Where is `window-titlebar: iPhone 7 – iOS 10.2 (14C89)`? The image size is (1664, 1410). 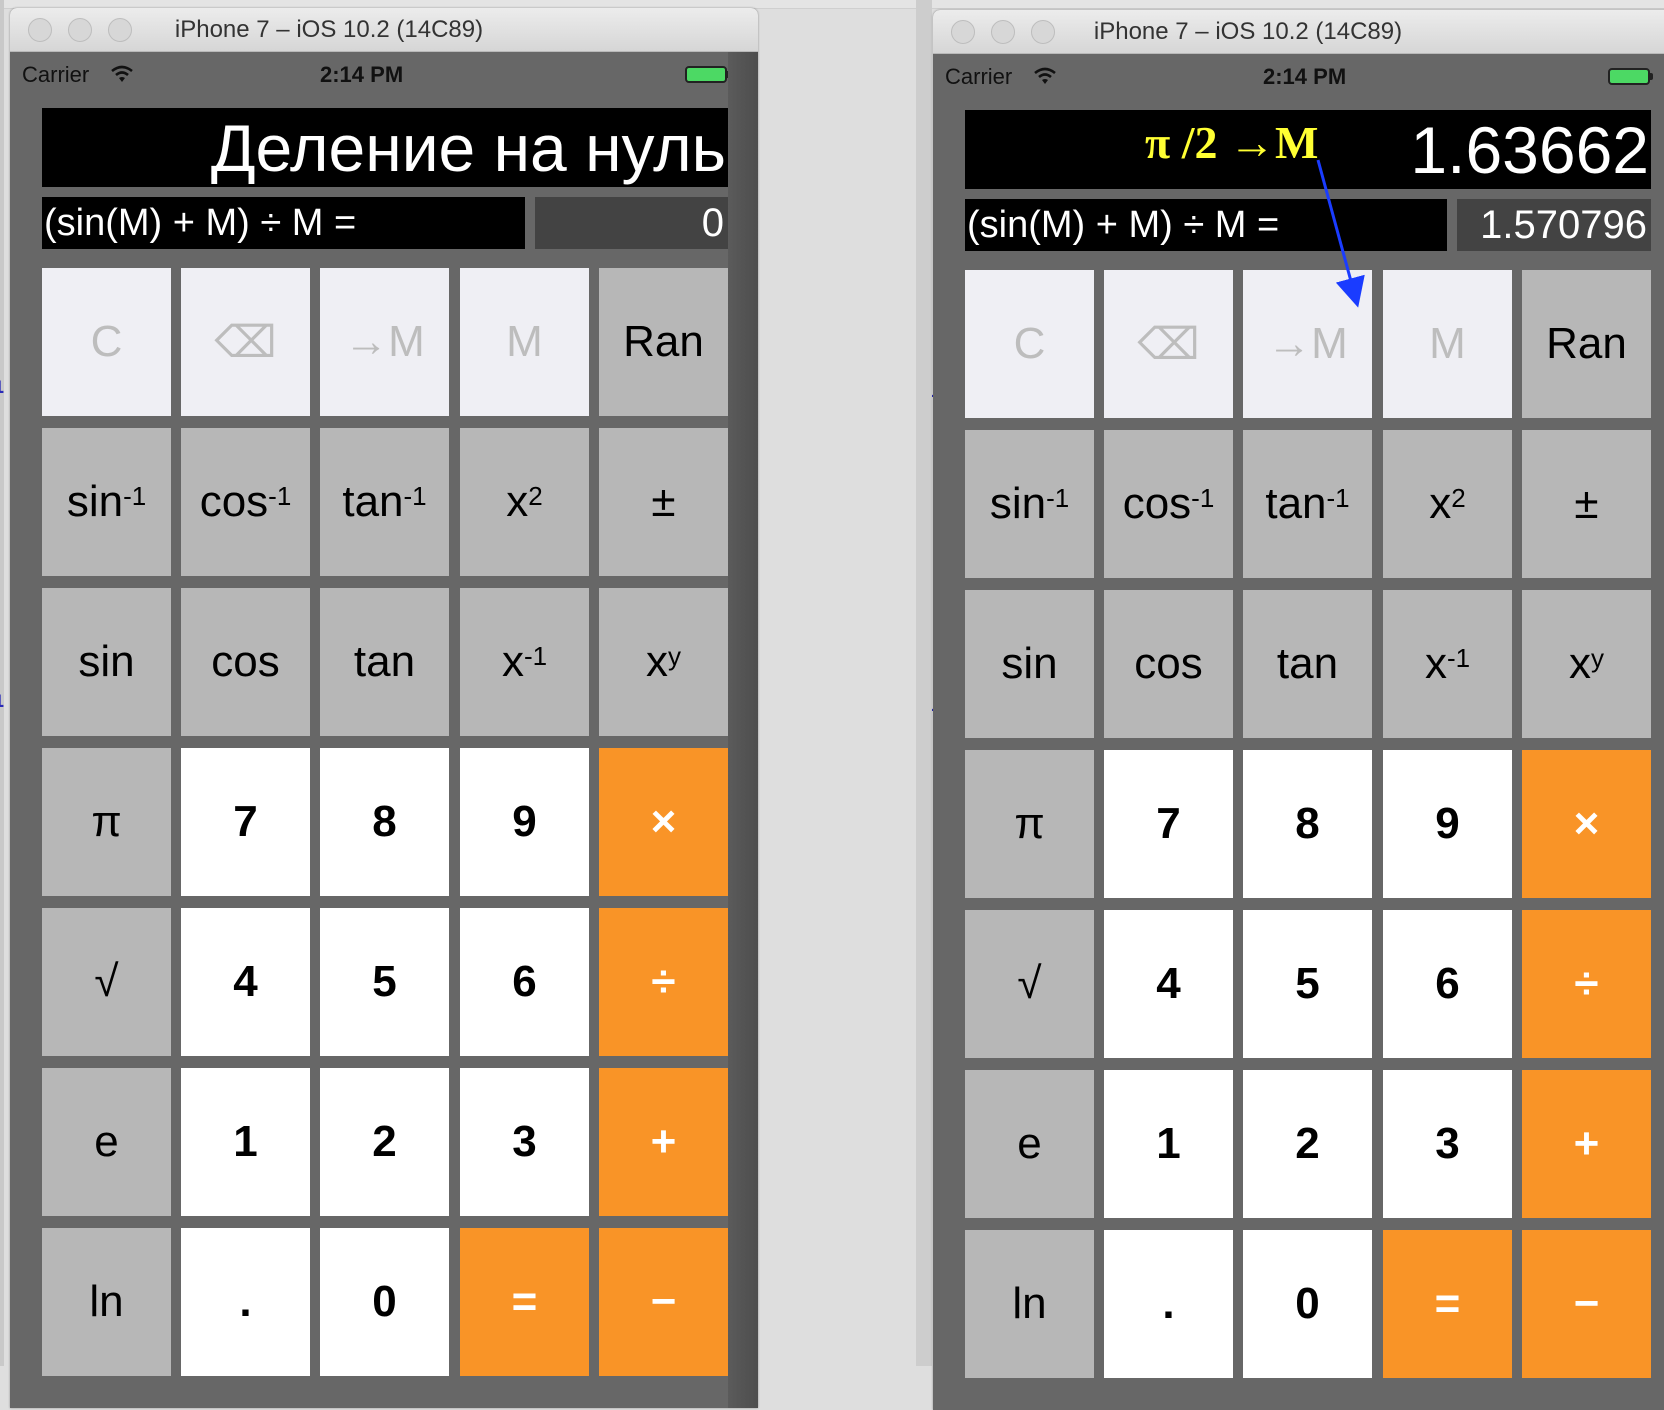 window-titlebar: iPhone 7 – iOS 10.2 (14C89) is located at coordinates (384, 30).